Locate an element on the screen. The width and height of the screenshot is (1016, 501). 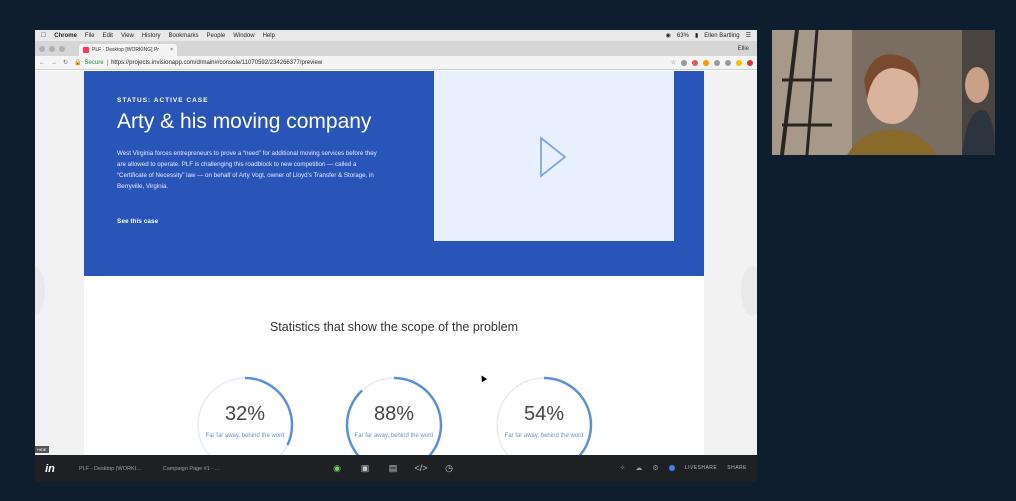
stat-value: 32% is located at coordinates (245, 414).